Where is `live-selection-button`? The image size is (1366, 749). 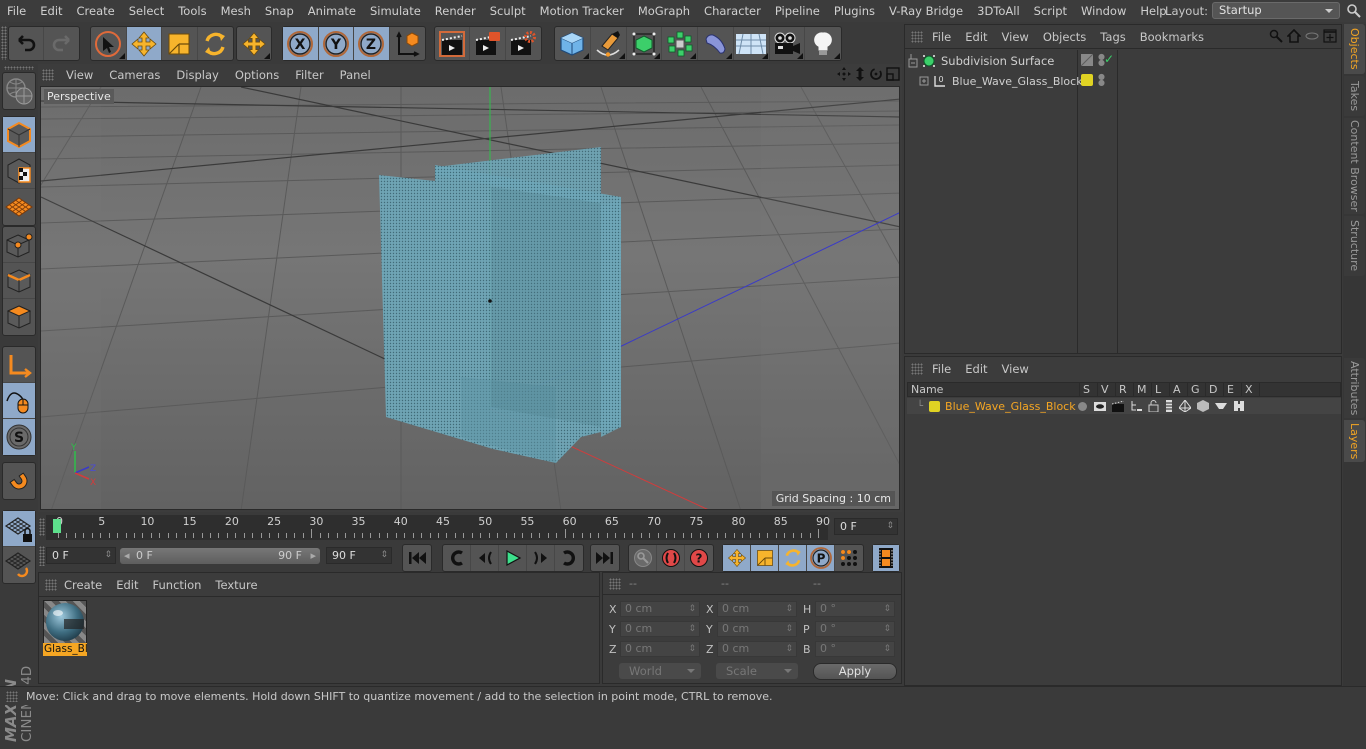
live-selection-button is located at coordinates (109, 43).